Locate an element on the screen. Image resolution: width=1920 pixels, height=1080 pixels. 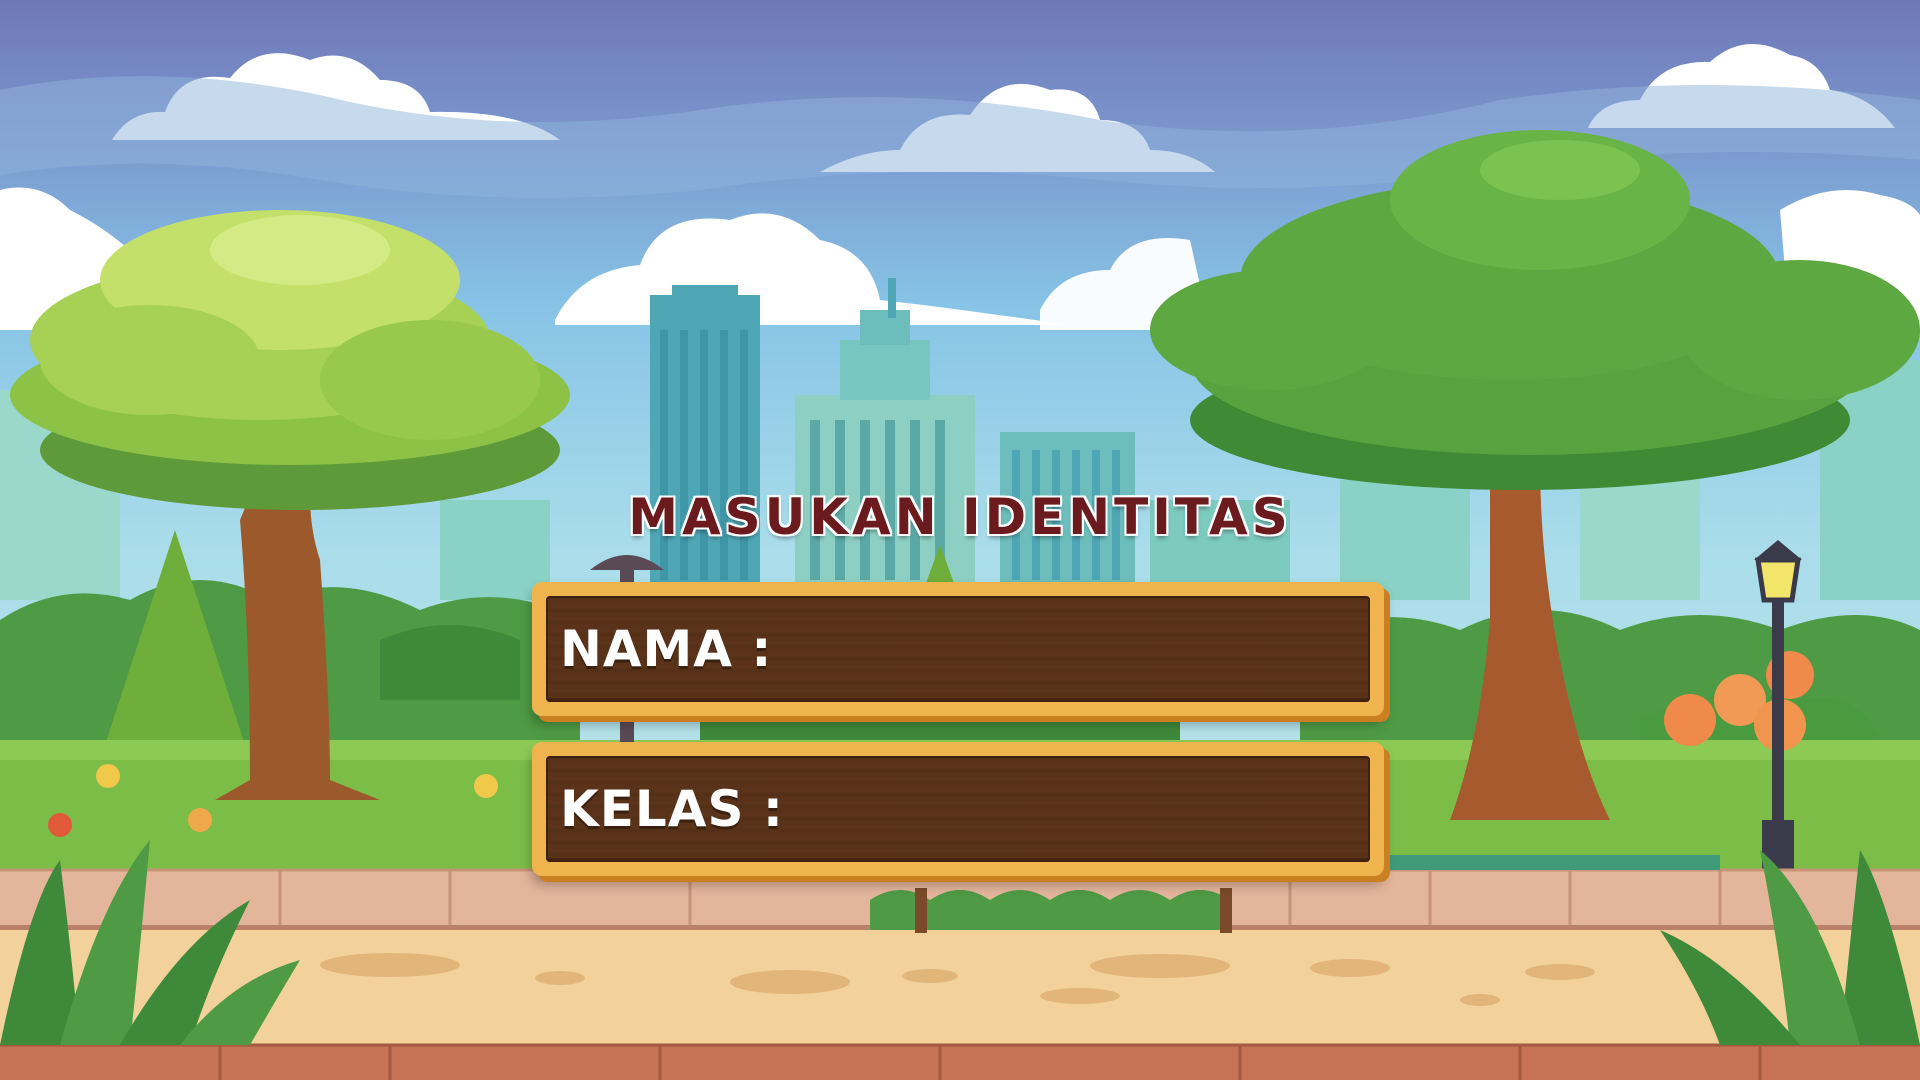
class-field-board: KELAS : is located at coordinates (979, 809).